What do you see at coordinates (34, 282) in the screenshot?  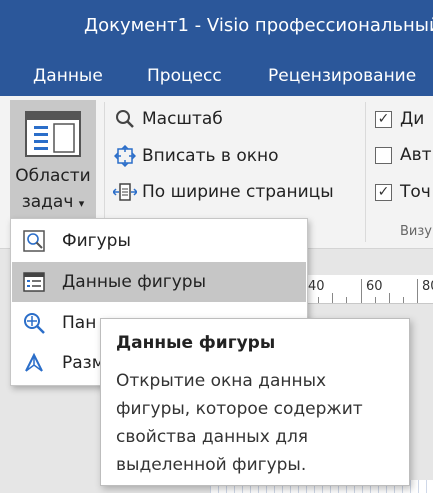 I see `shape-data-icon` at bounding box center [34, 282].